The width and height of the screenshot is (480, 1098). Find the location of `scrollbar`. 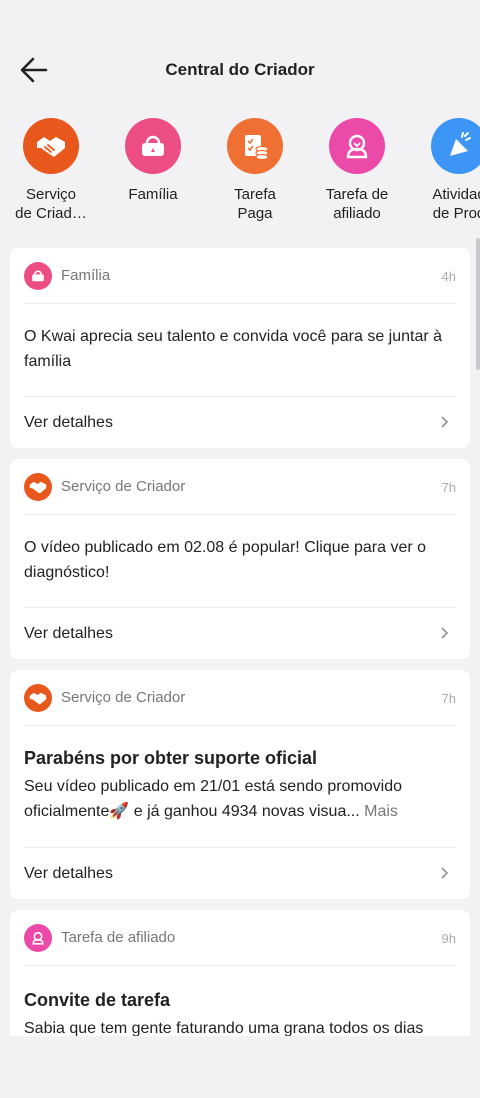

scrollbar is located at coordinates (478, 304).